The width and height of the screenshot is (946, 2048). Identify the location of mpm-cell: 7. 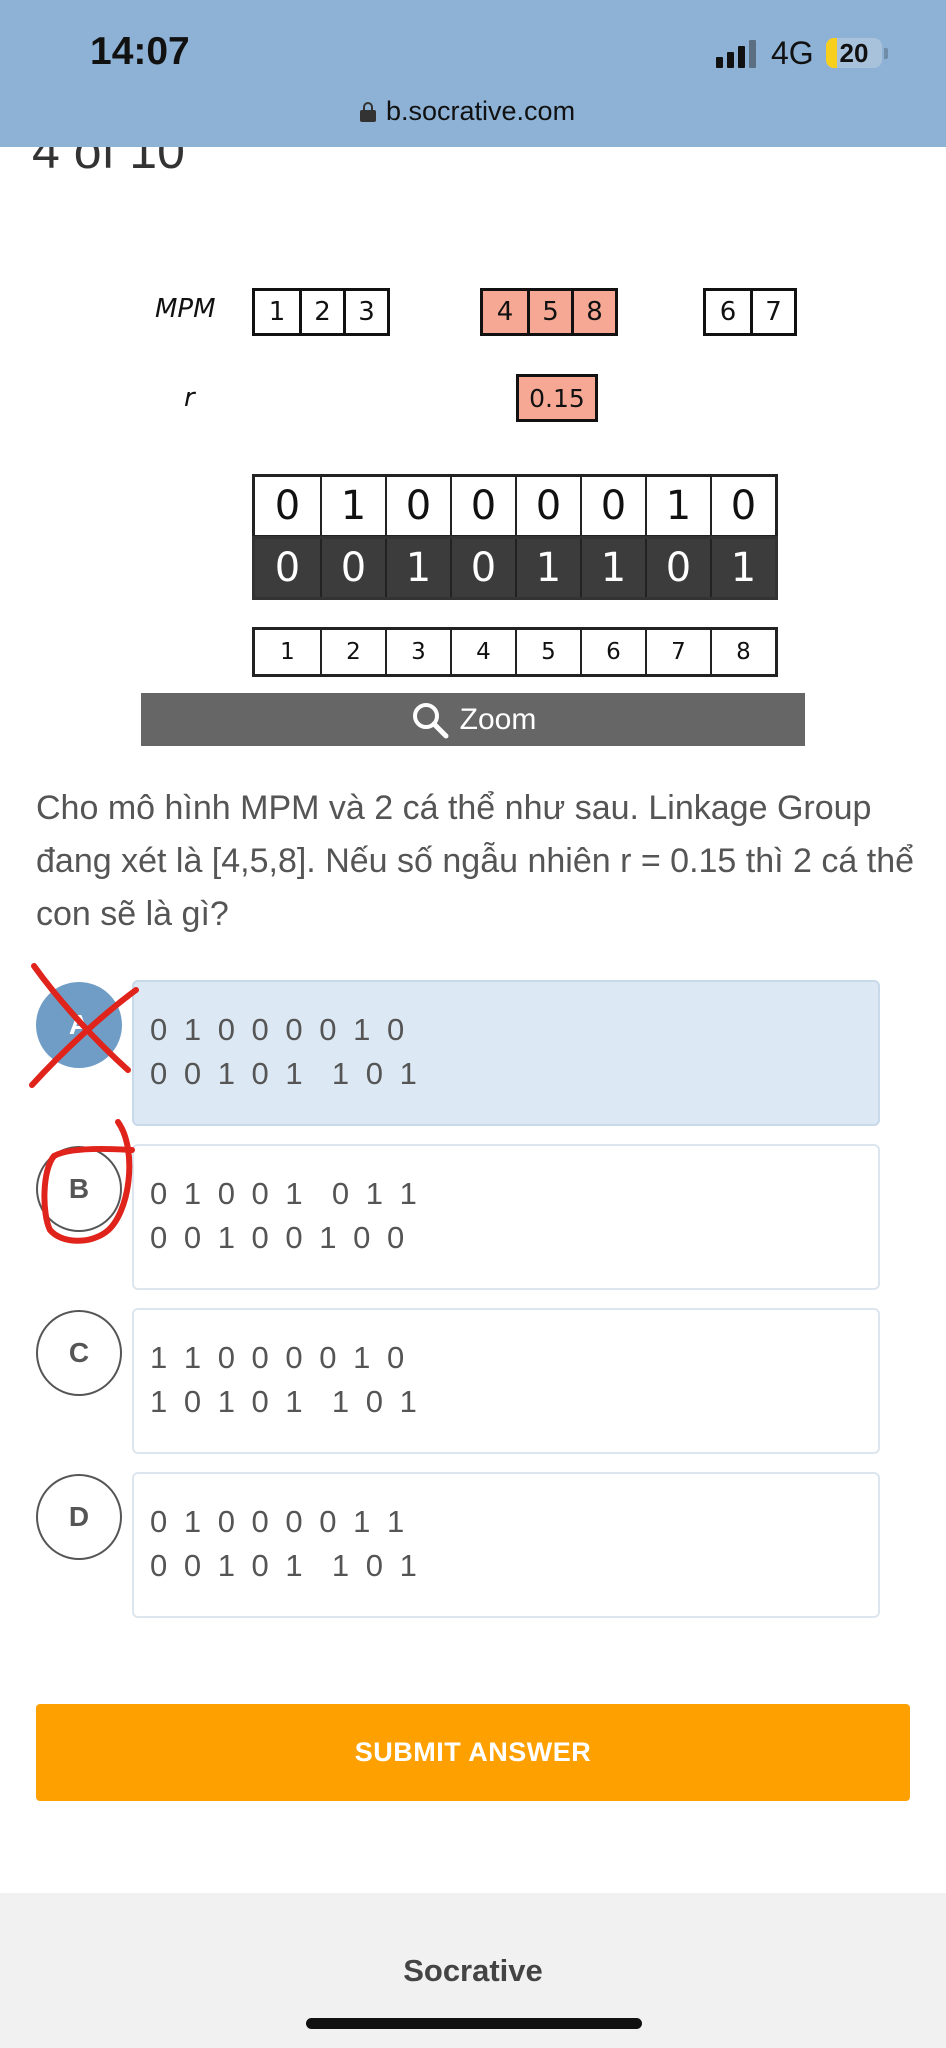
(772, 312).